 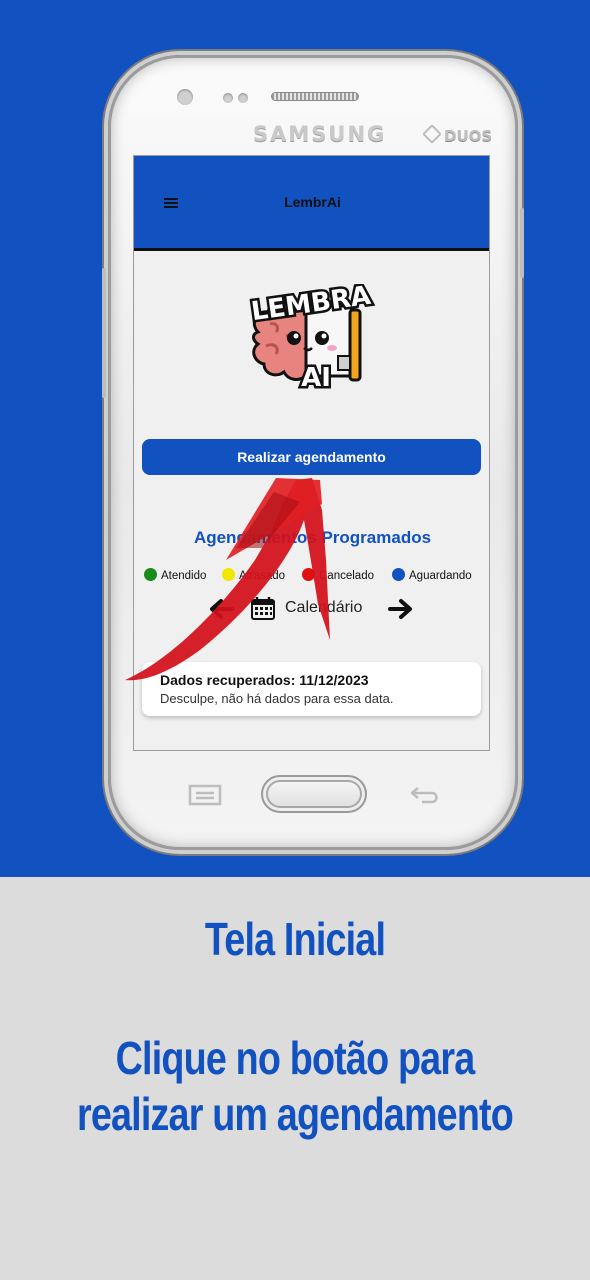 I want to click on front-camera, so click(x=185, y=97).